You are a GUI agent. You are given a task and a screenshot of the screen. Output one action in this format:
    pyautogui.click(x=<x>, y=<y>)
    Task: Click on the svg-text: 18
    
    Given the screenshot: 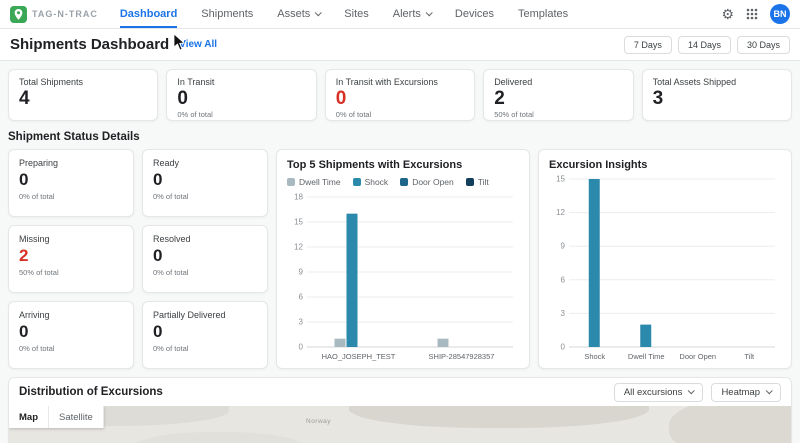 What is the action you would take?
    pyautogui.click(x=298, y=197)
    